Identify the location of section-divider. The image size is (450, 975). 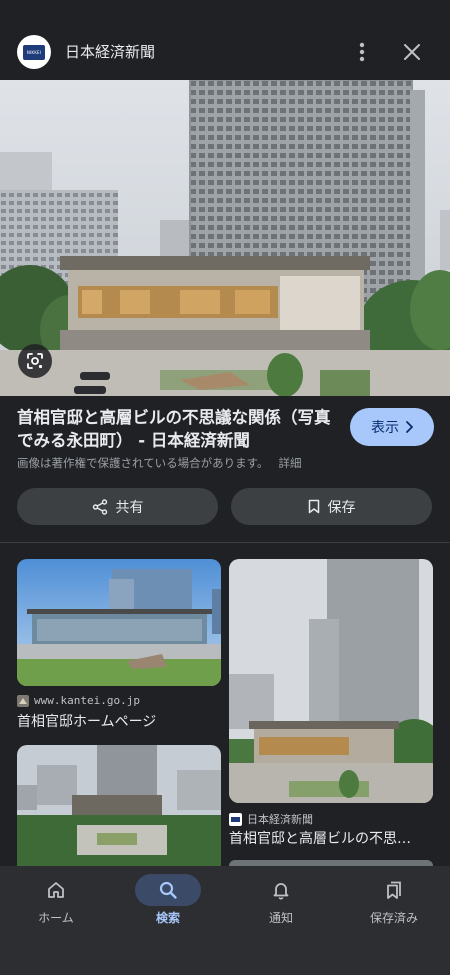
(225, 542).